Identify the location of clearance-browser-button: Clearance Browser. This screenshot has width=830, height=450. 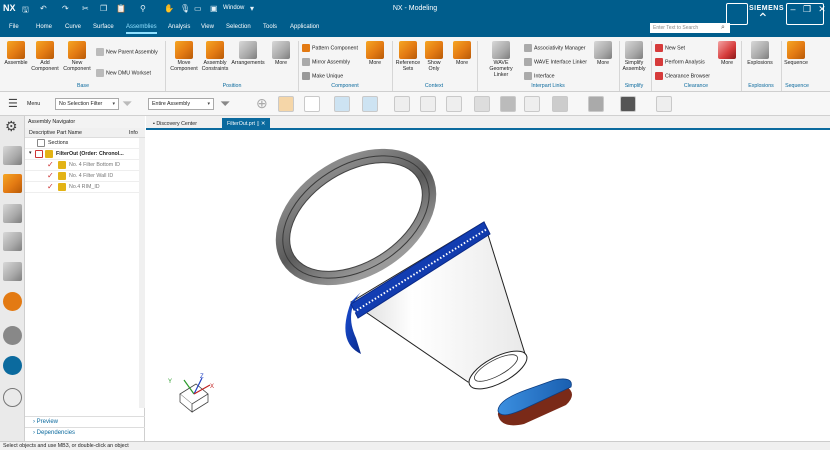
(682, 76).